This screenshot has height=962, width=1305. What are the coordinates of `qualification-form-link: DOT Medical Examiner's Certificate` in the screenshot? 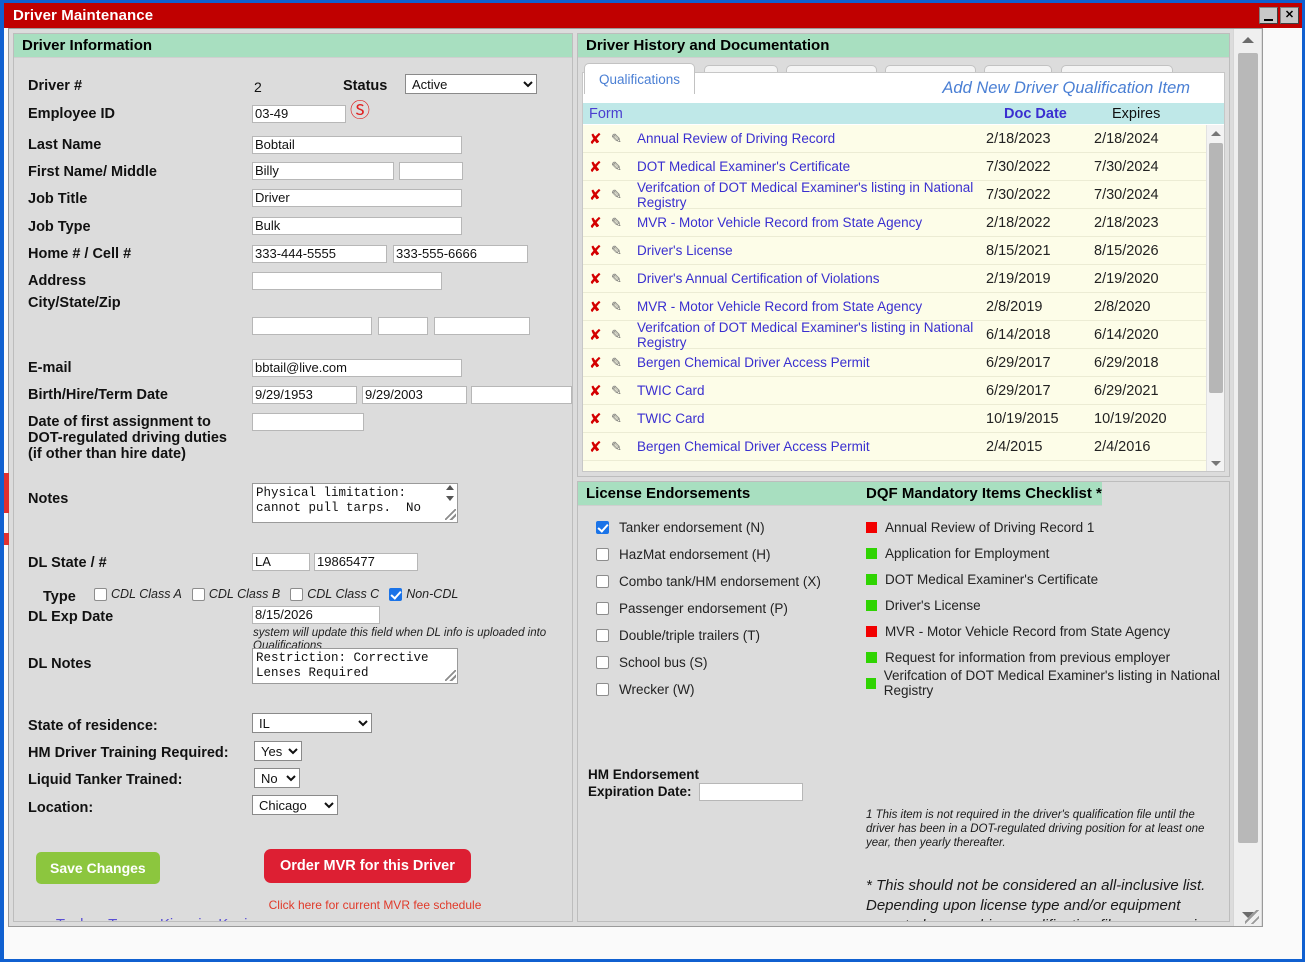 It's located at (811, 166).